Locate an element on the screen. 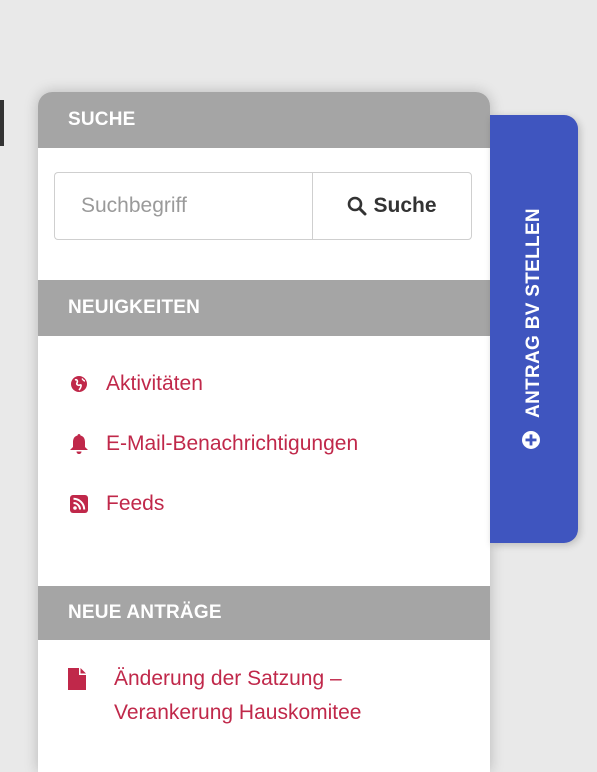 This screenshot has height=772, width=597. search-input is located at coordinates (183, 206).